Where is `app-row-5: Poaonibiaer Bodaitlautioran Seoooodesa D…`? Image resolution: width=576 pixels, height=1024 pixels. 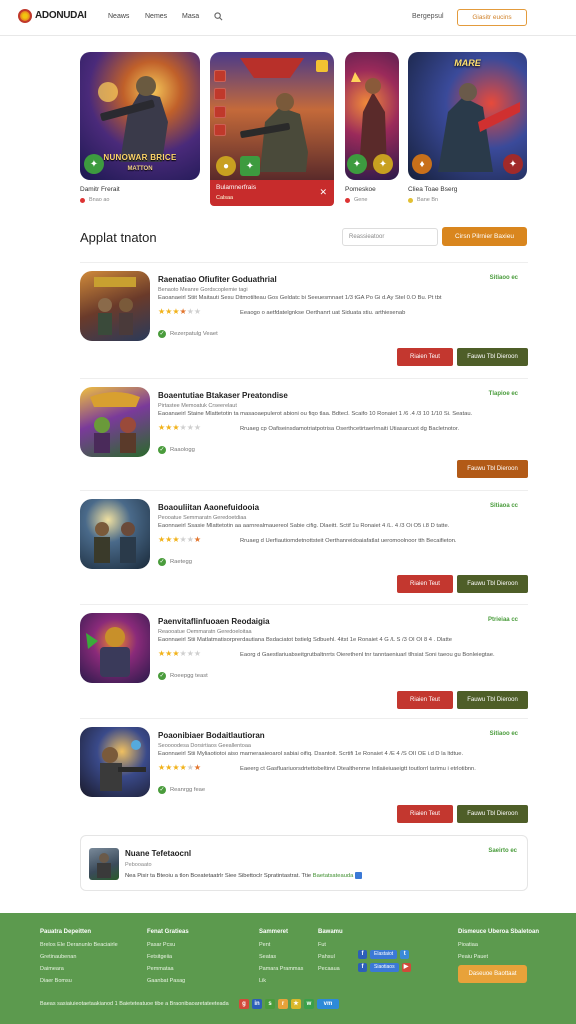
app-row-5: Poaonibiaer Bodaitlautioran Seoooodesa D… is located at coordinates (304, 774).